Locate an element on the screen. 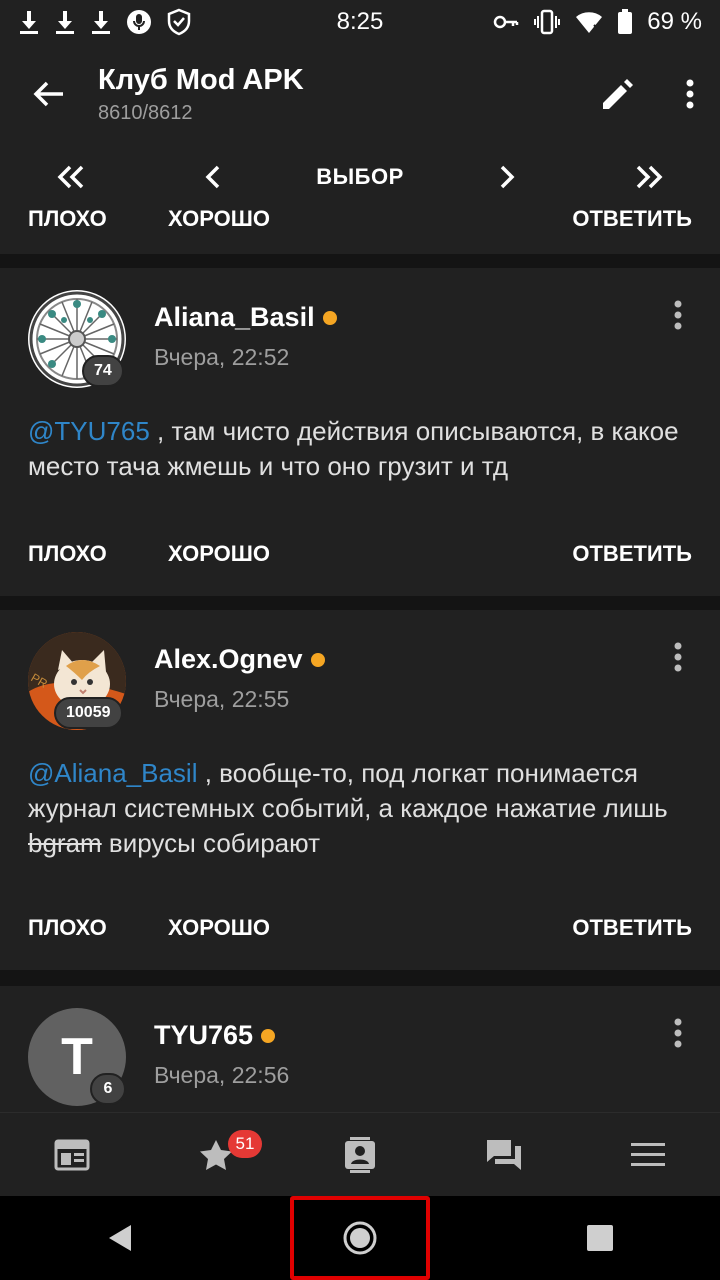 This screenshot has width=720, height=1280. username: TYU765 is located at coordinates (215, 1035).